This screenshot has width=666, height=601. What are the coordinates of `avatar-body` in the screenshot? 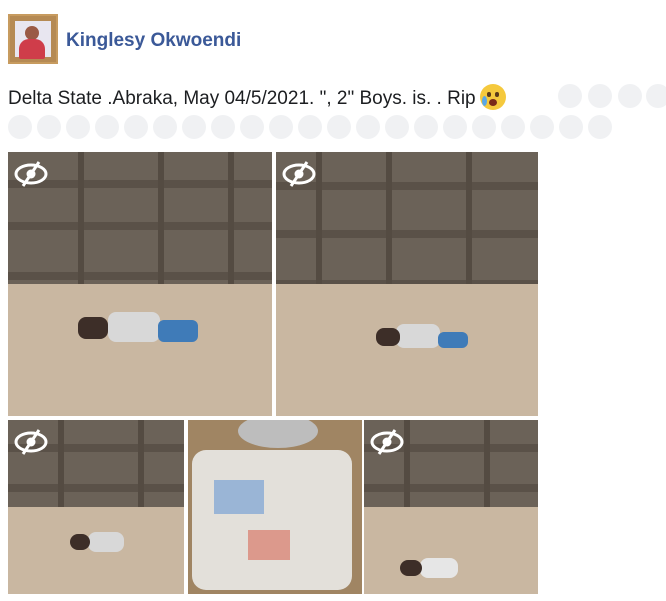 It's located at (32, 49).